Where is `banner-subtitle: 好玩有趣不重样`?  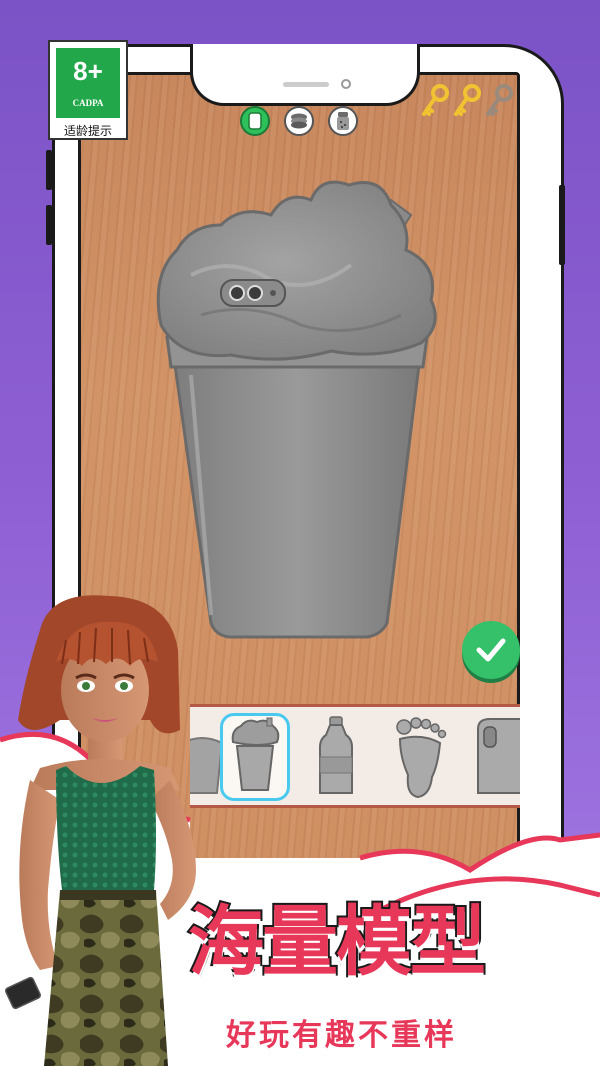 banner-subtitle: 好玩有趣不重样 is located at coordinates (341, 1035).